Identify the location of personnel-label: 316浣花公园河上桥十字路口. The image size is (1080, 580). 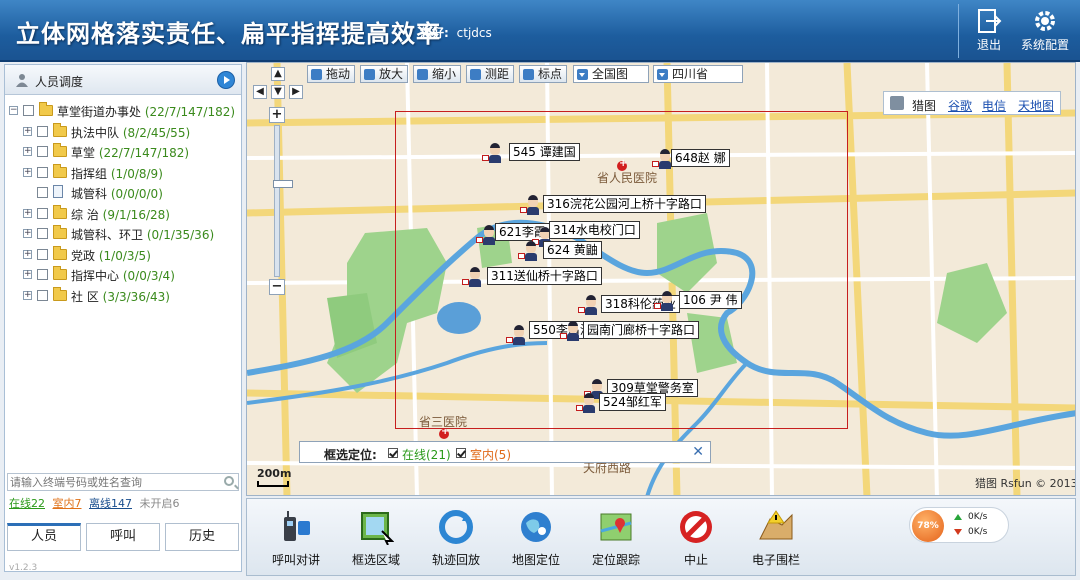
(624, 204).